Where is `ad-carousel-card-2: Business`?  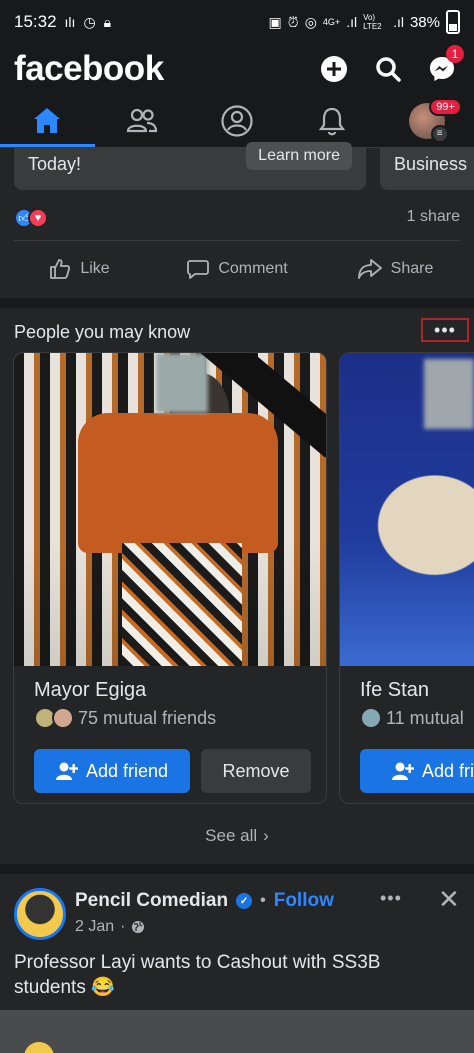 ad-carousel-card-2: Business is located at coordinates (427, 169).